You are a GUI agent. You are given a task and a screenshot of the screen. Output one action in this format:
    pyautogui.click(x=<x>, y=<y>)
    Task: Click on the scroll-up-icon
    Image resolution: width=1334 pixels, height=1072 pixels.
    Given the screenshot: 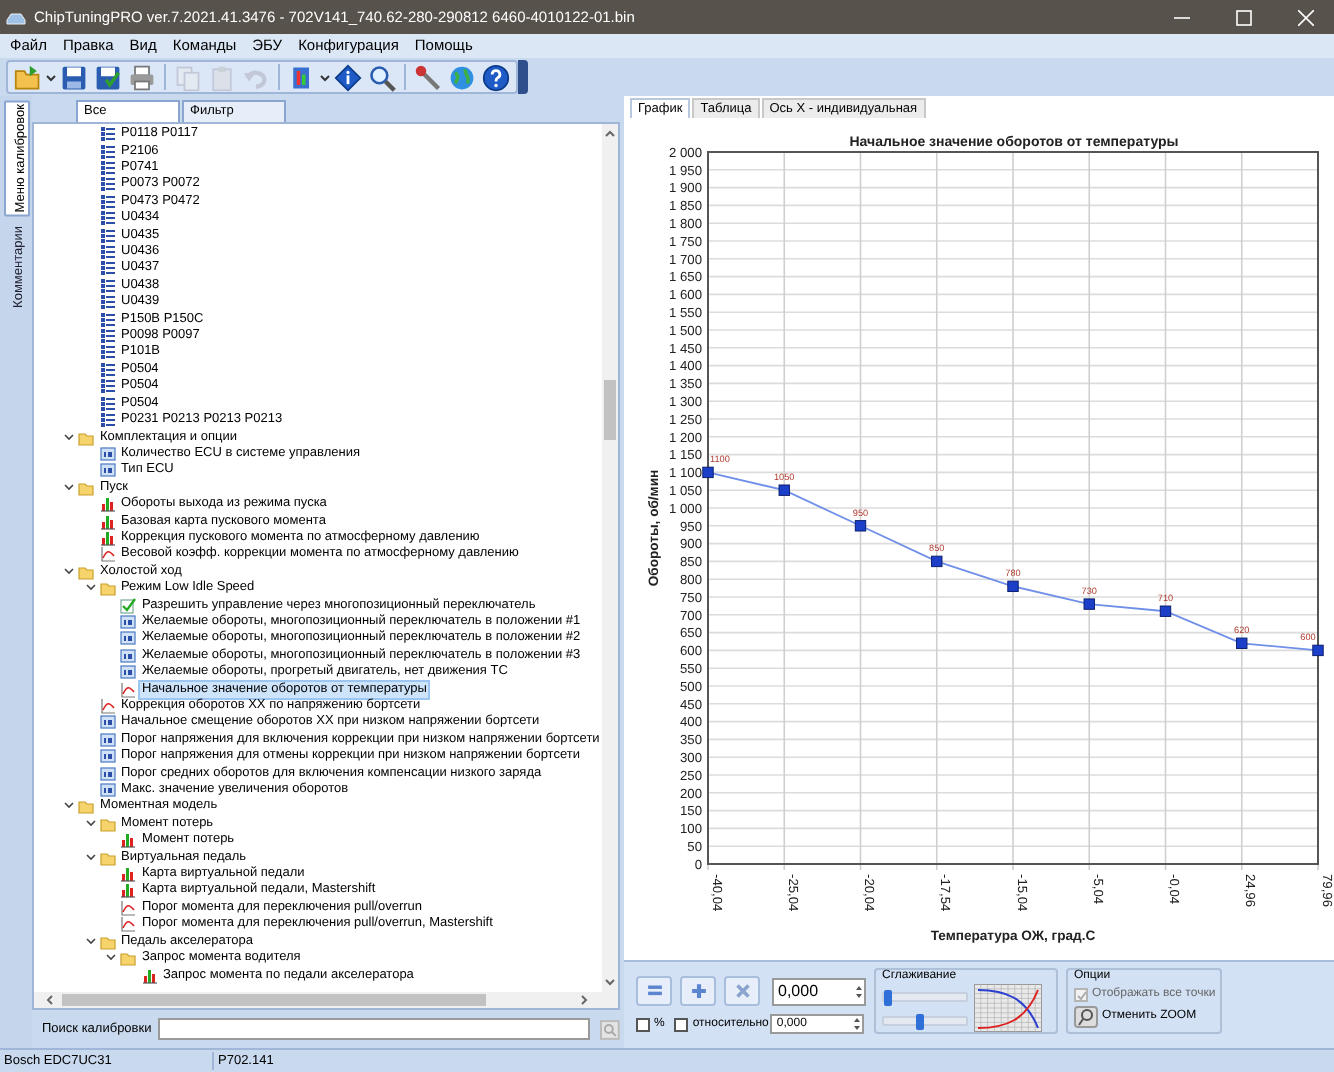 What is the action you would take?
    pyautogui.click(x=610, y=133)
    